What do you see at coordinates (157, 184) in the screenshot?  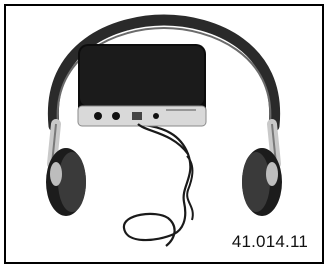 I see `cable` at bounding box center [157, 184].